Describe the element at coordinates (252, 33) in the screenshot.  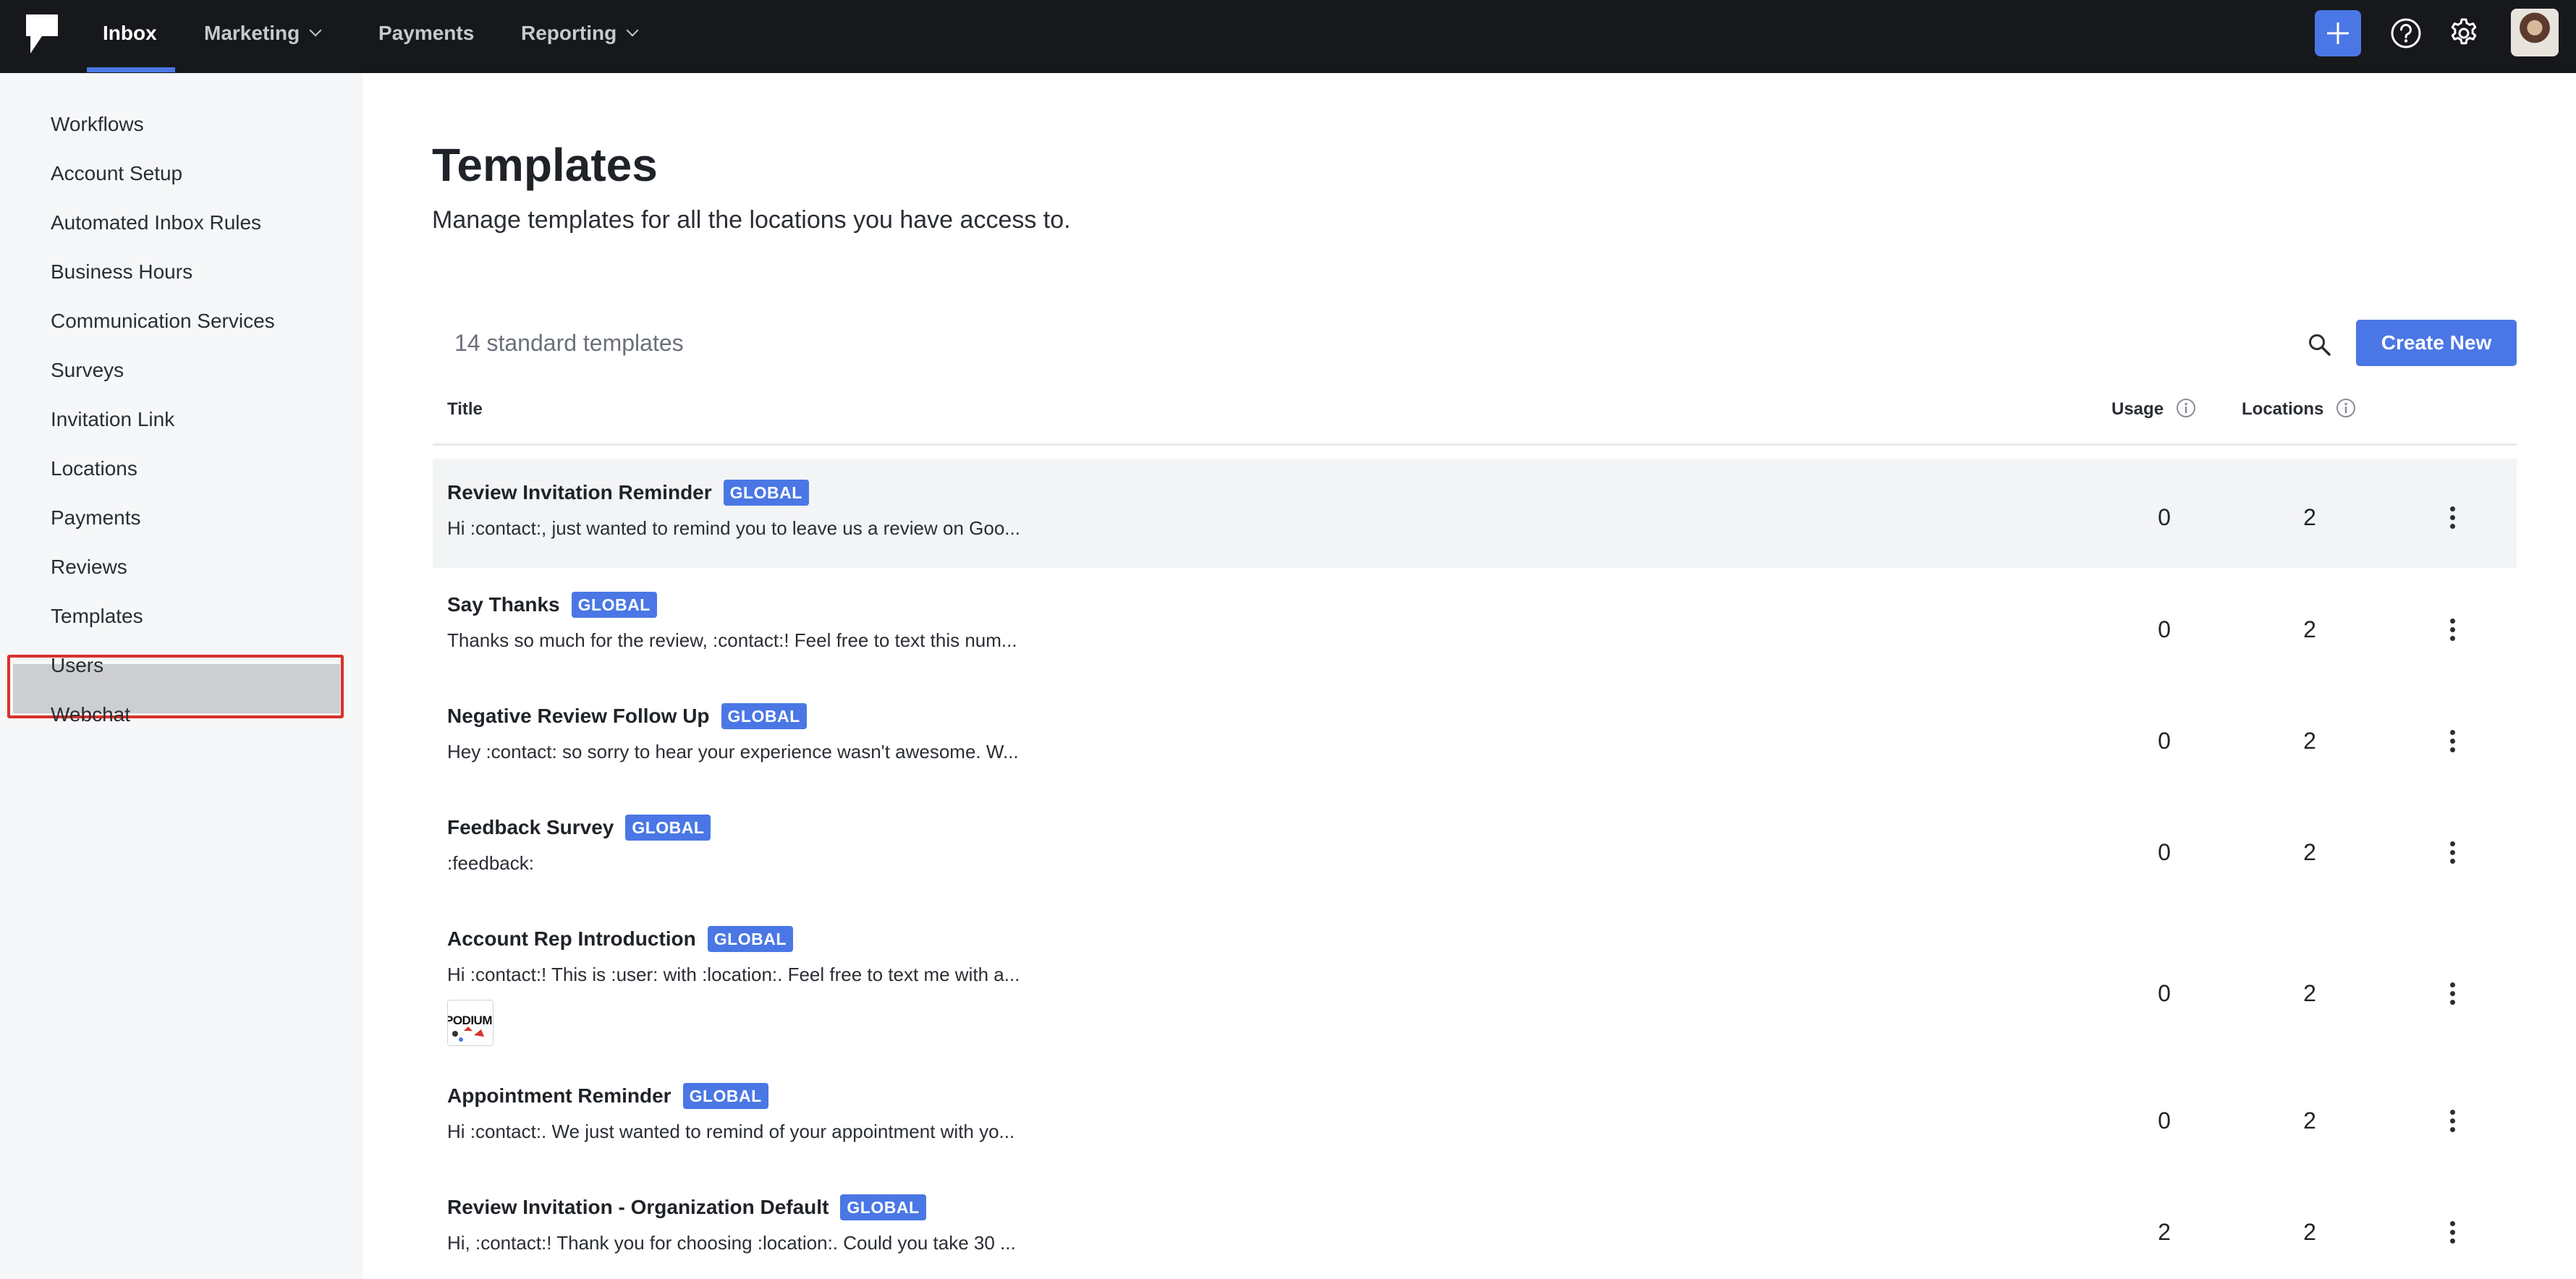
I see `nav-marketing-label: Marketing` at that location.